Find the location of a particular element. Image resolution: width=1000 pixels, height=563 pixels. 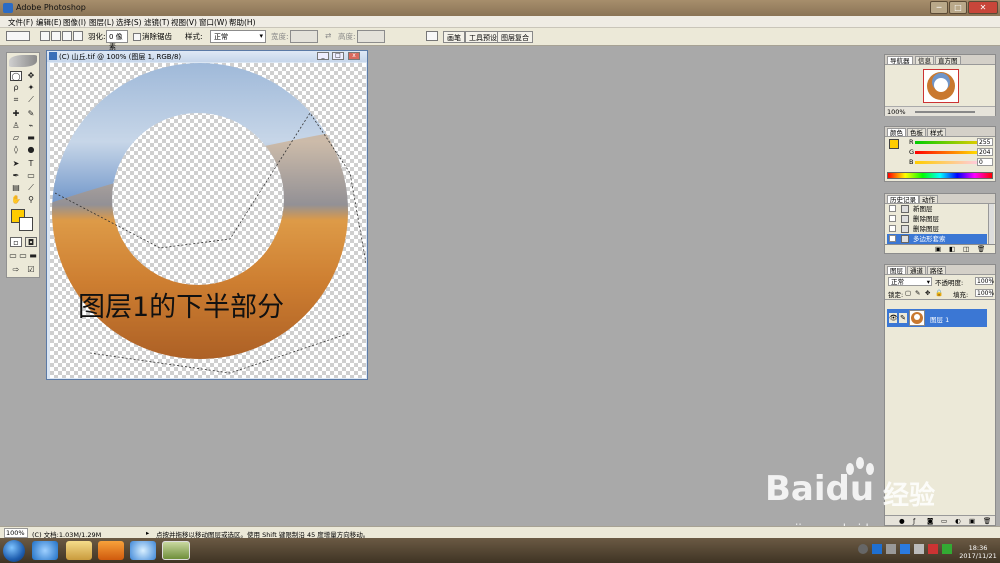

start-button is located at coordinates (14, 551).